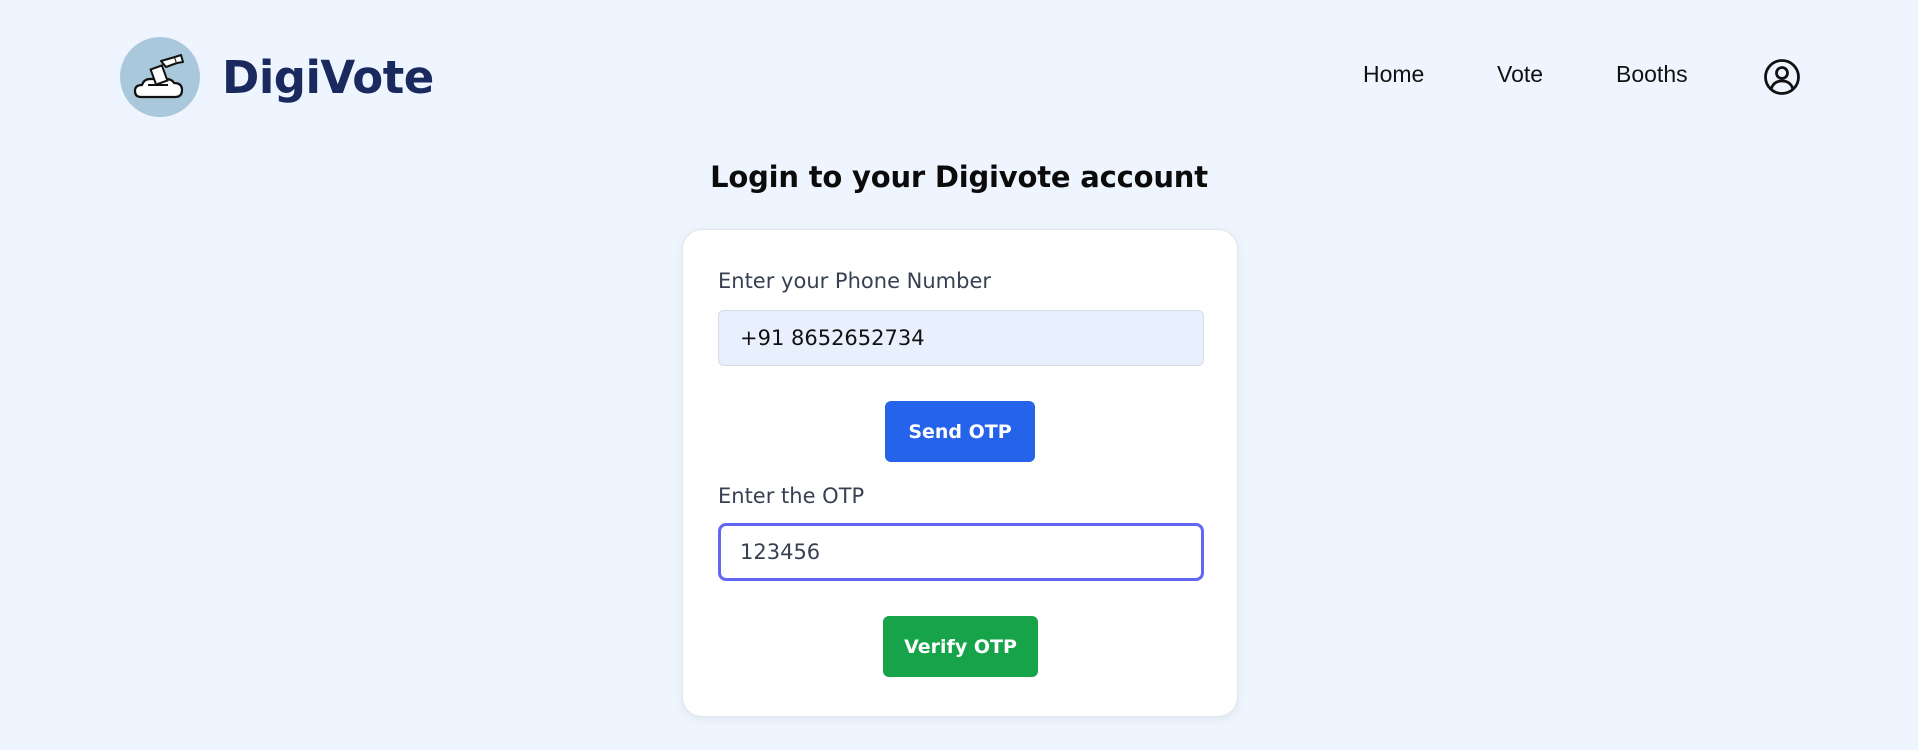 The height and width of the screenshot is (750, 1918). I want to click on phone-label: Enter your Phone Number, so click(855, 281).